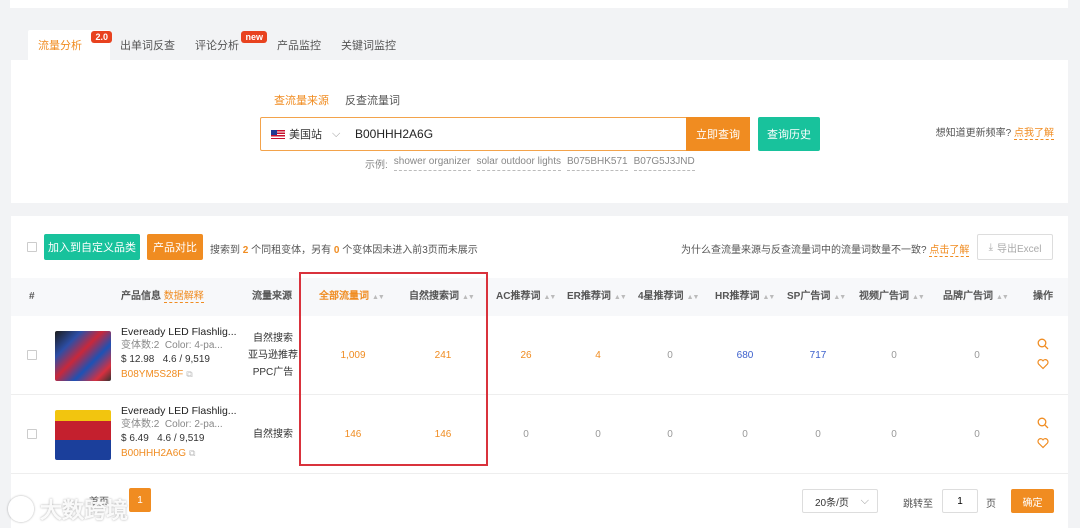 The height and width of the screenshot is (528, 1080). I want to click on hr-words-value: 680, so click(745, 355).